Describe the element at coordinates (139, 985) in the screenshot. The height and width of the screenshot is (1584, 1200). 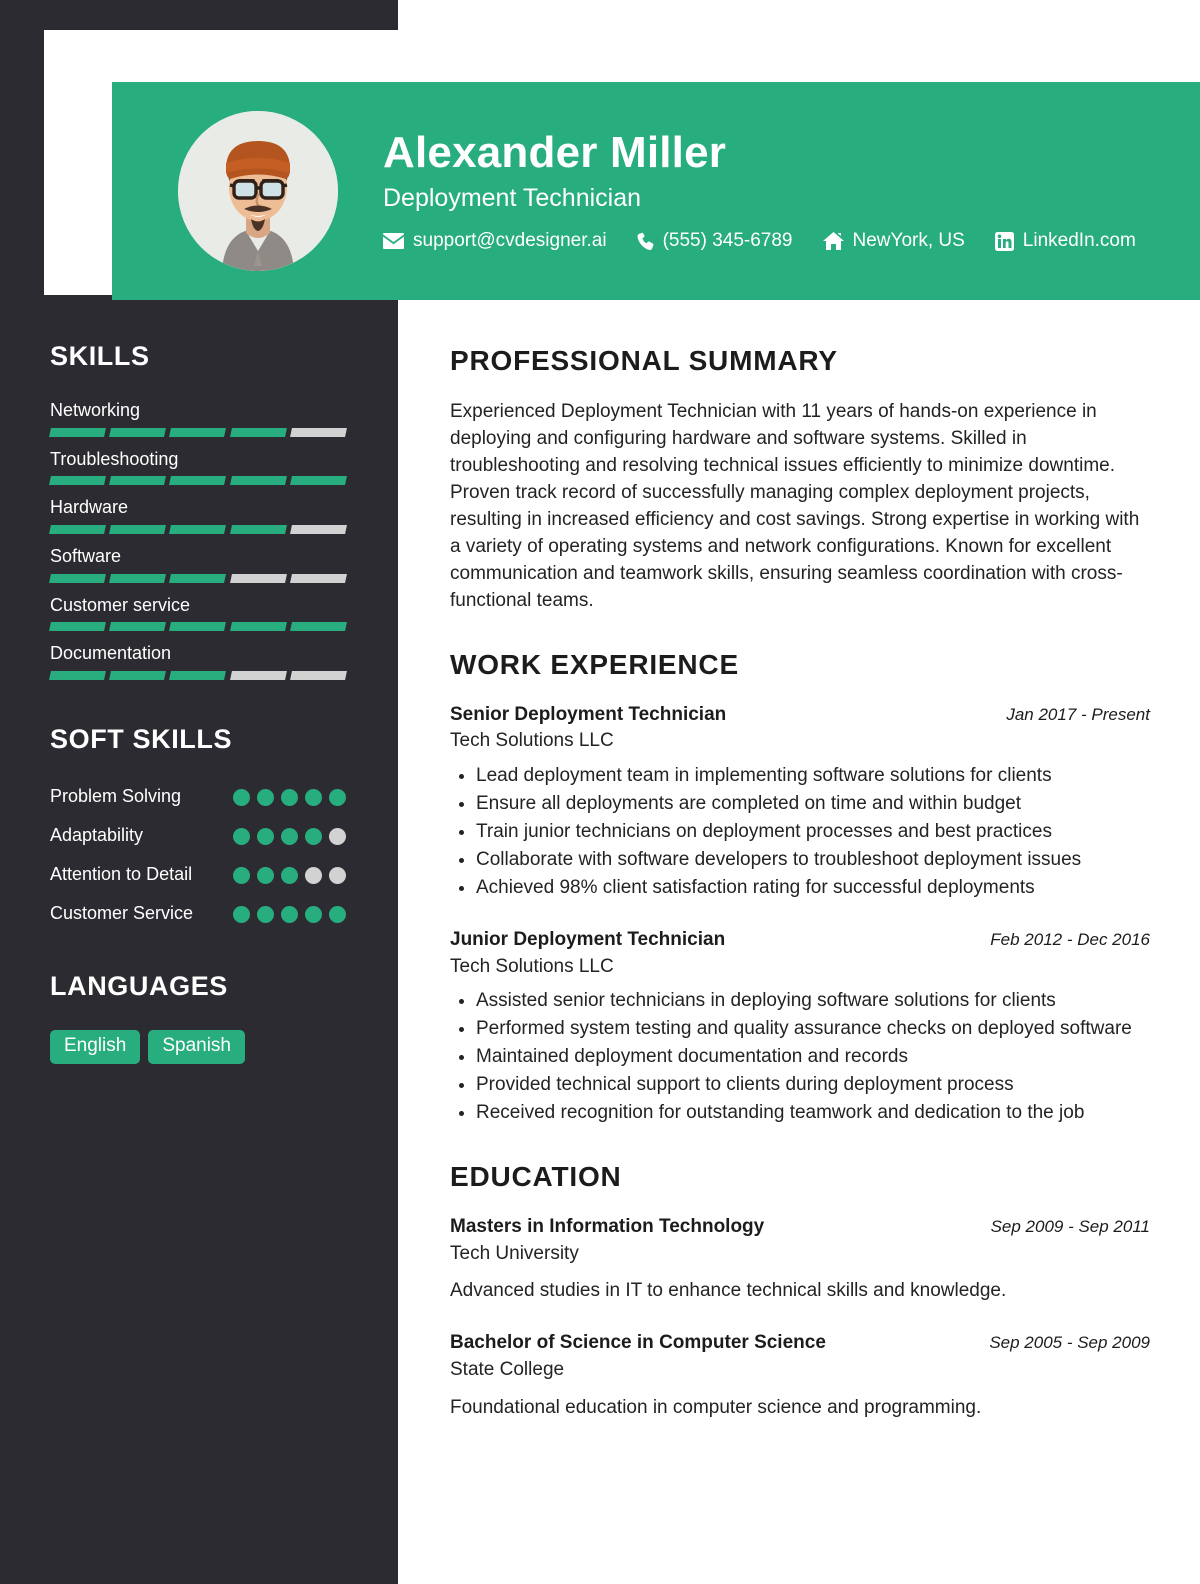
I see `languages-heading: LANGUAGES` at that location.